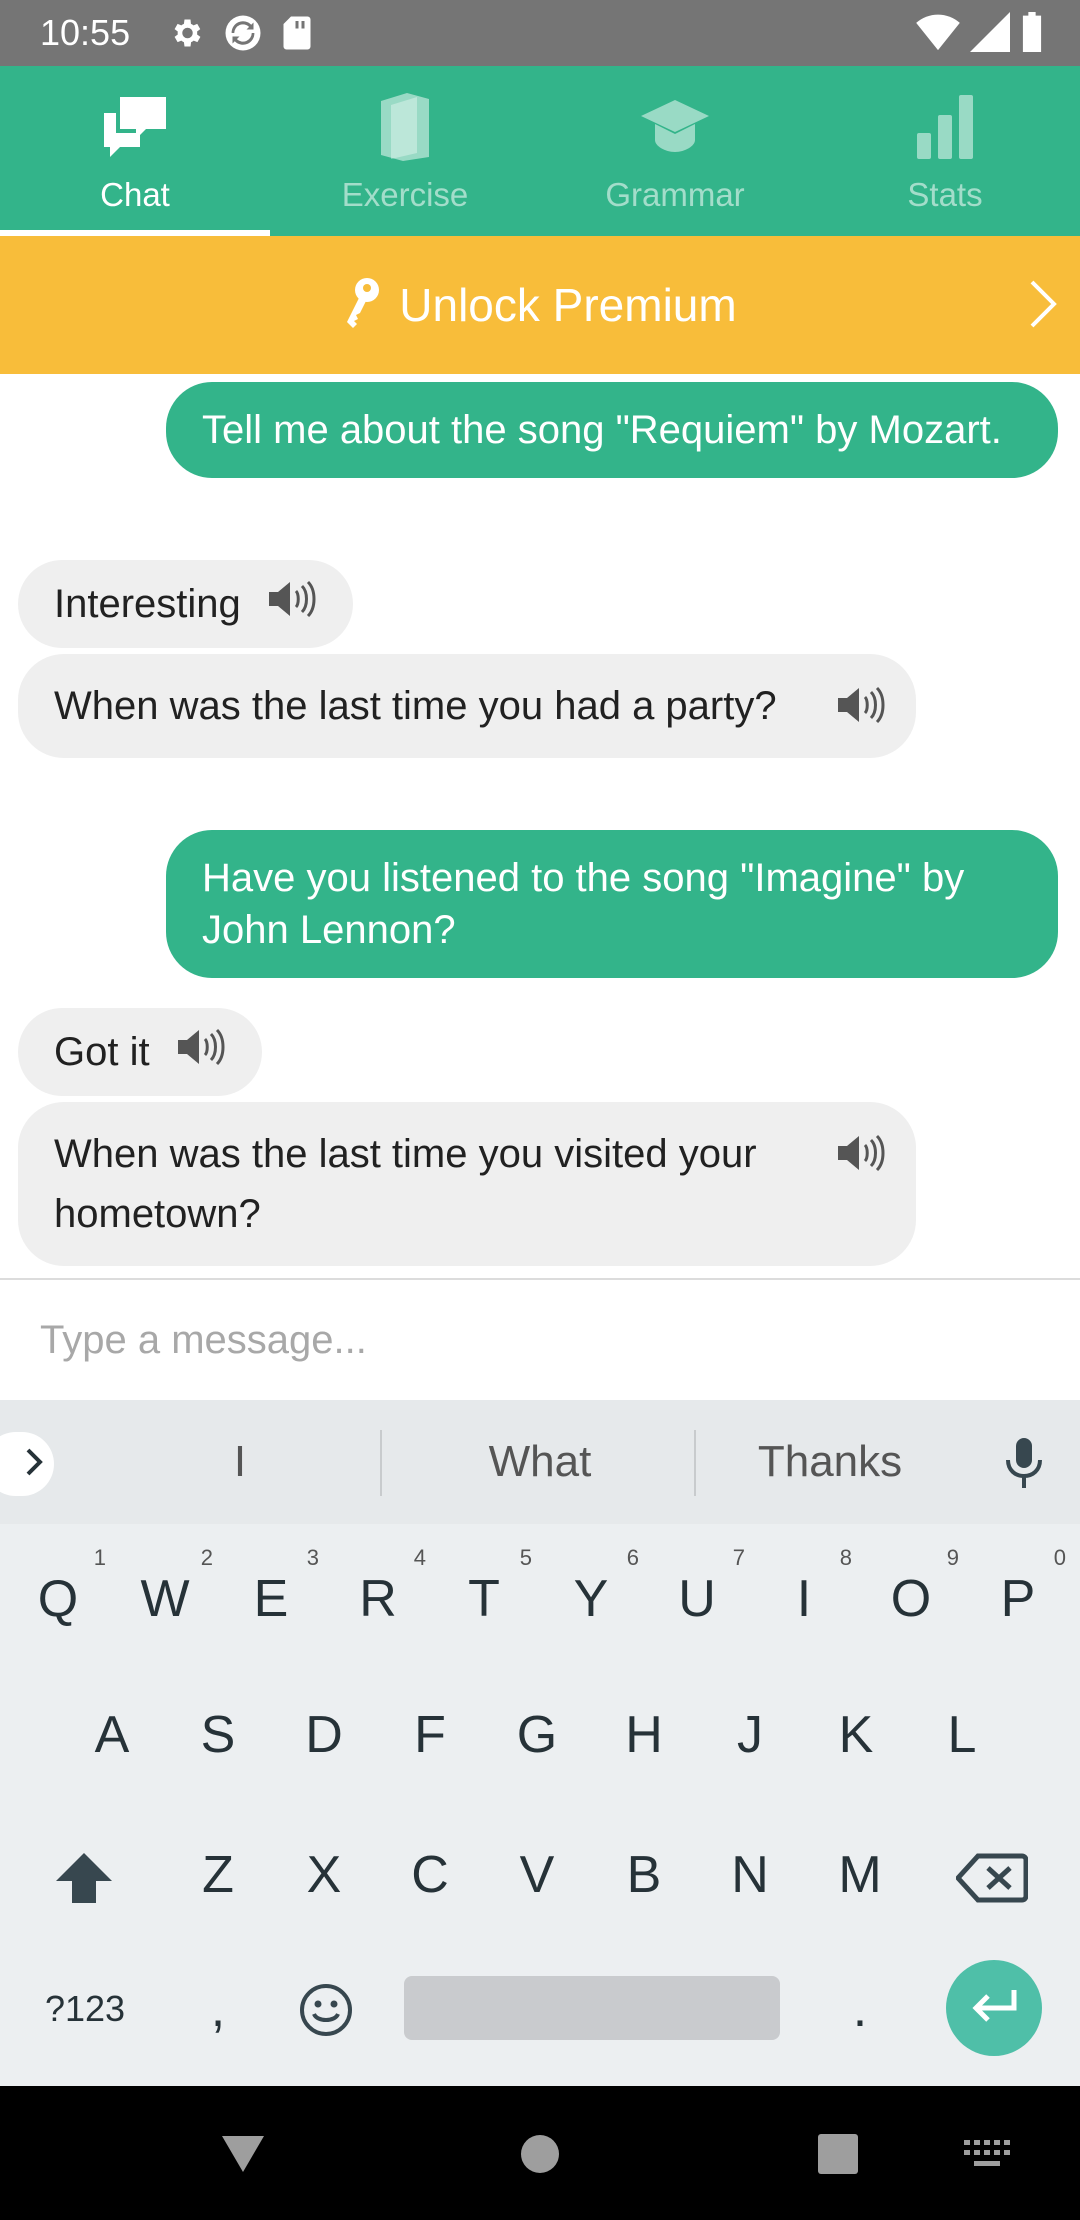 The image size is (1080, 2220). Describe the element at coordinates (987, 2156) in the screenshot. I see `keyboard-switch-icon` at that location.